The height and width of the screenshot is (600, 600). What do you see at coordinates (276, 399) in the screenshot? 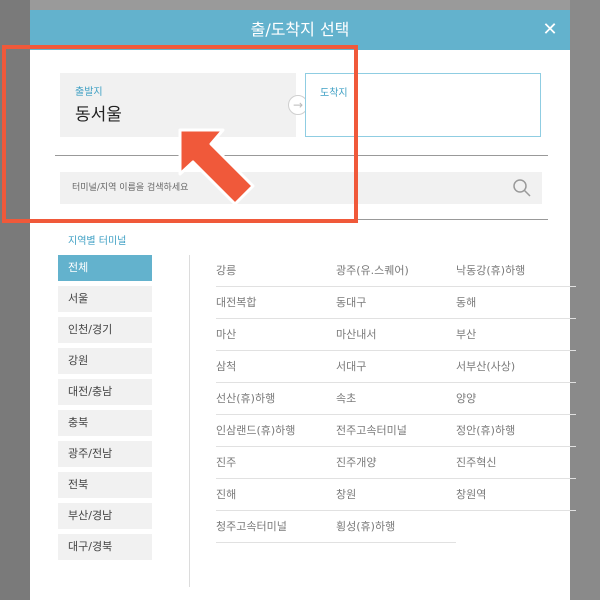
I see `terminal-item: 선산(휴)하행` at bounding box center [276, 399].